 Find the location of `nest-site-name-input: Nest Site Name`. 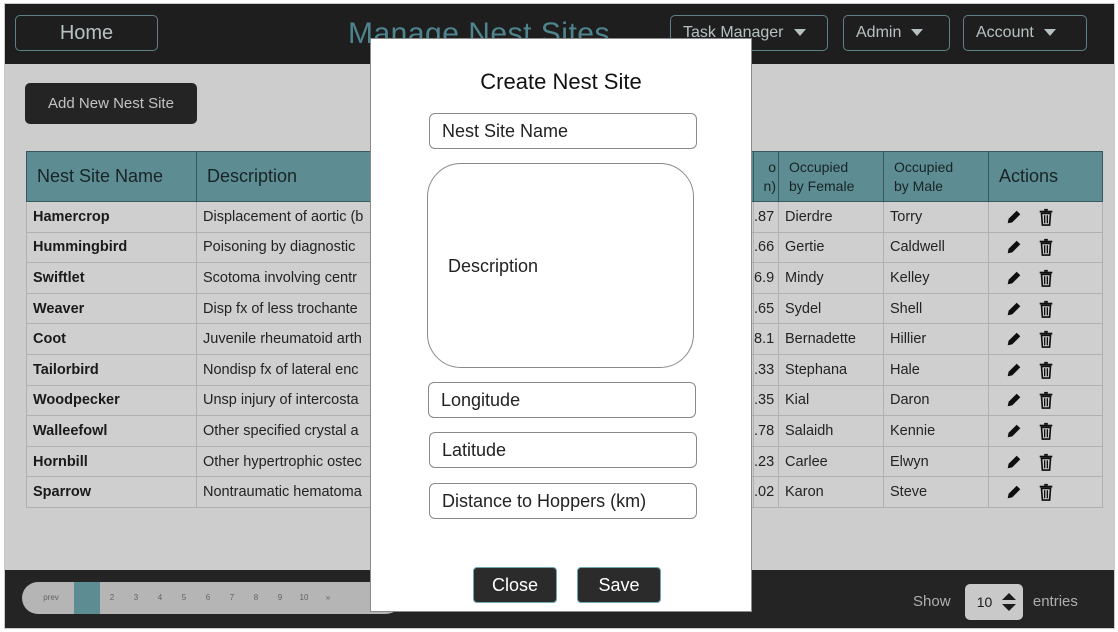

nest-site-name-input: Nest Site Name is located at coordinates (563, 131).